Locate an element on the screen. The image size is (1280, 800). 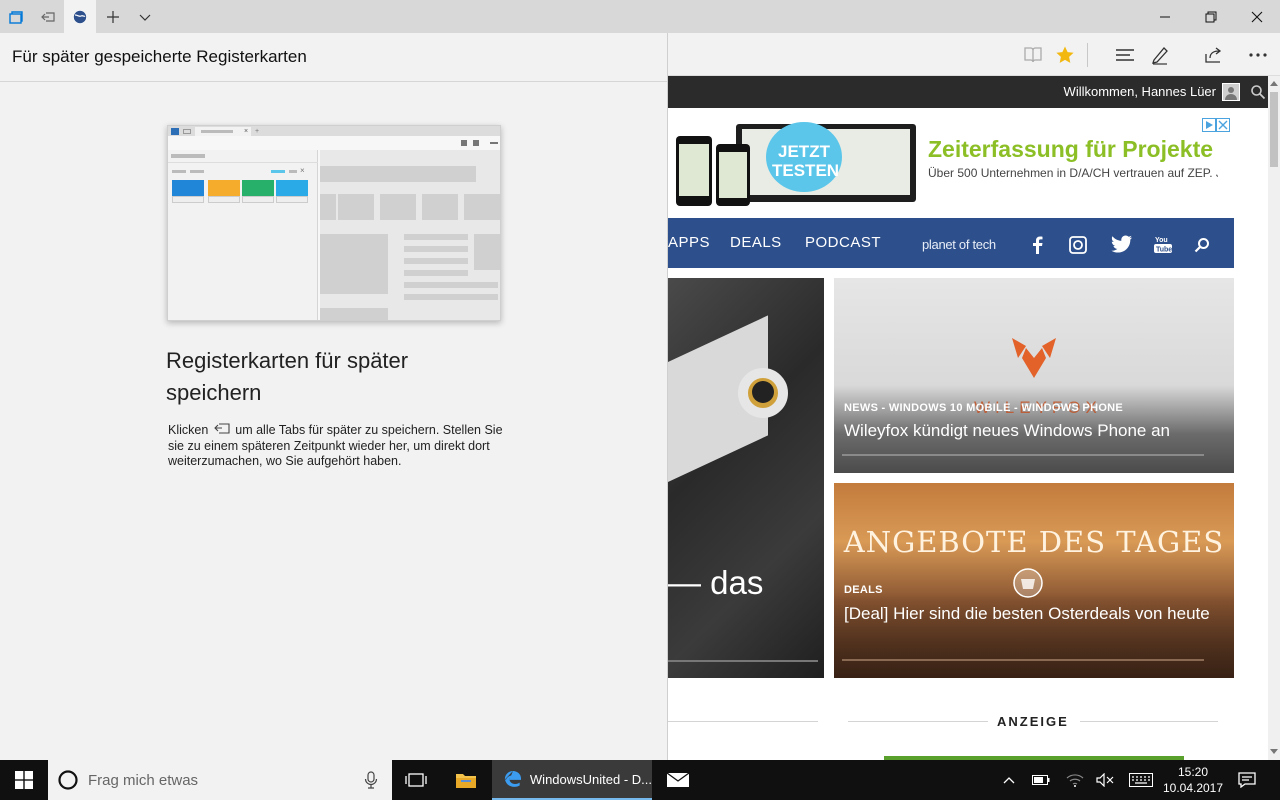
close-button is located at coordinates (1257, 16).